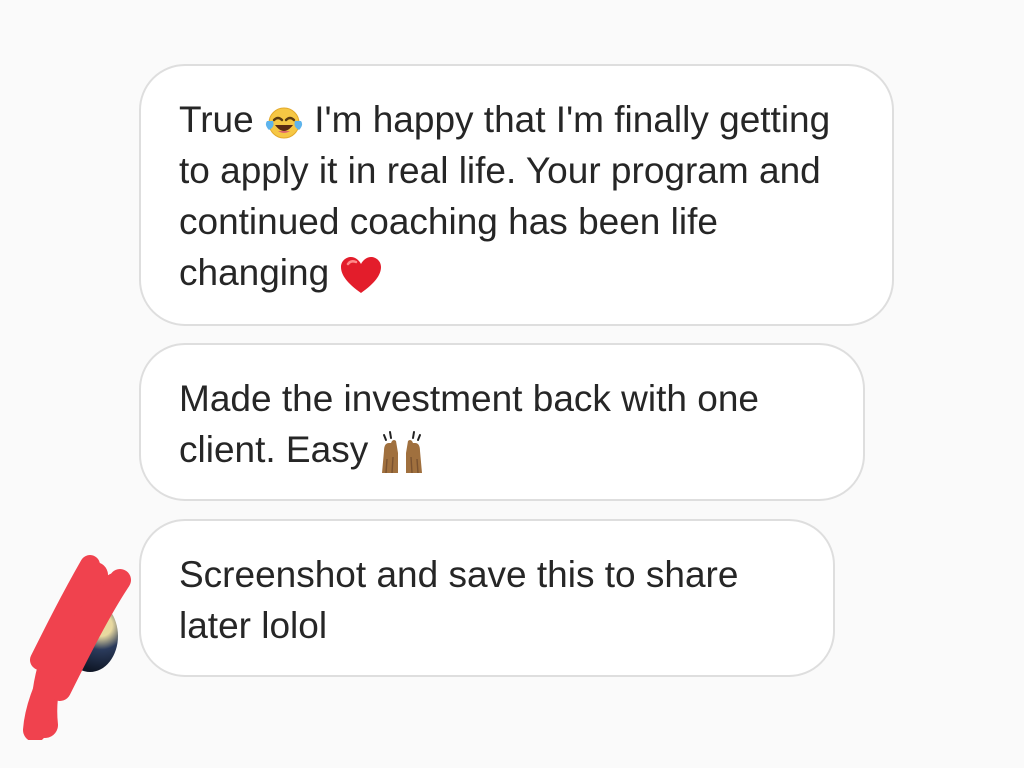  Describe the element at coordinates (284, 122) in the screenshot. I see `face-with-tears-of-joy-icon` at that location.